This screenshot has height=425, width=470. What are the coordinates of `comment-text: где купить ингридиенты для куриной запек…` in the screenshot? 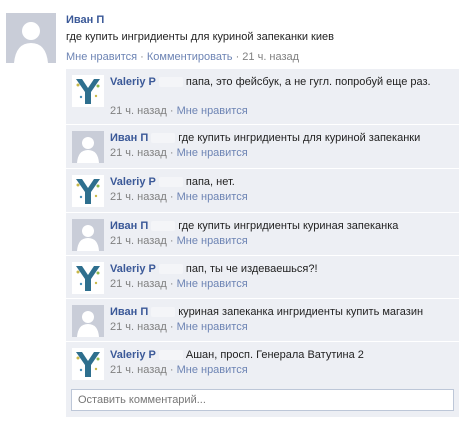 It's located at (299, 138).